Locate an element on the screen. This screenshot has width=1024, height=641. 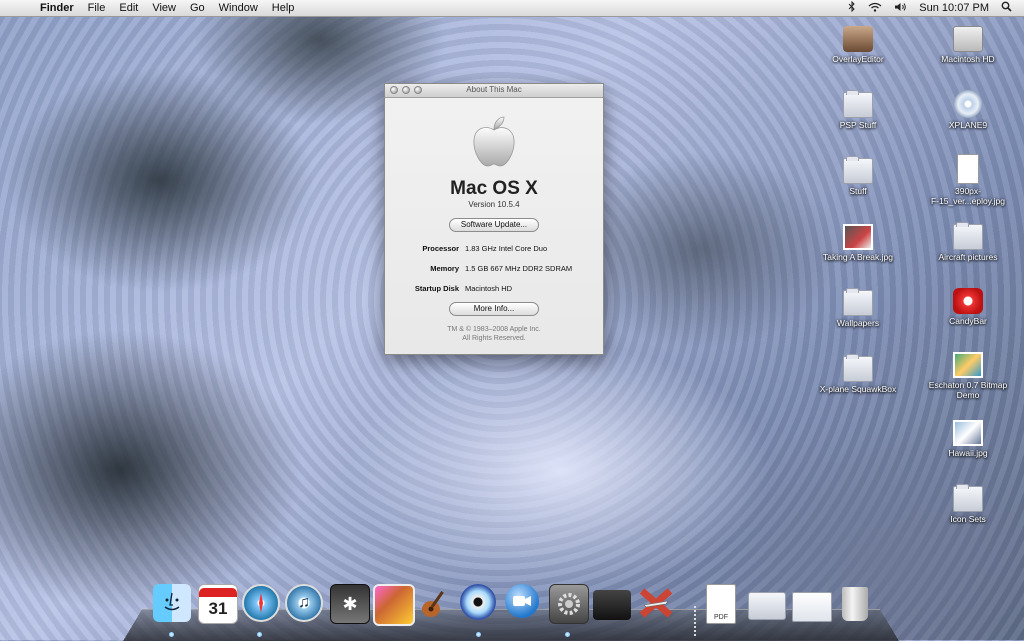
desktop-icon-label: Icon Sets is located at coordinates (968, 519).